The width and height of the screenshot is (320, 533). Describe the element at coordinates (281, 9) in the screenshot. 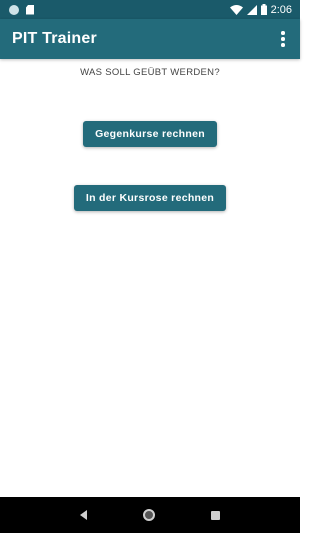

I see `status-time: 2:06` at that location.